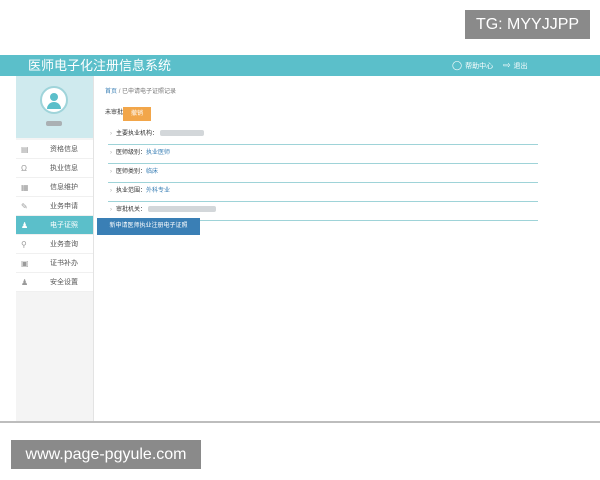  Describe the element at coordinates (181, 133) in the screenshot. I see `org-value-redacted` at that location.